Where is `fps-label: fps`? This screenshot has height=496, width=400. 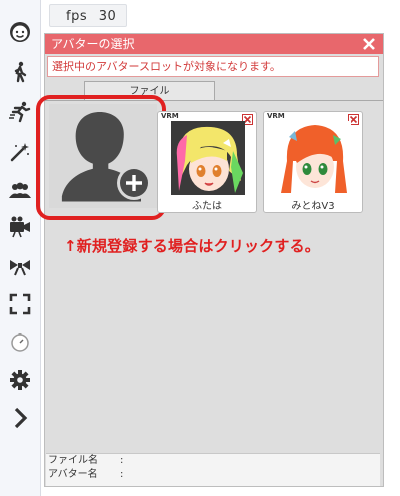 fps-label: fps is located at coordinates (77, 16).